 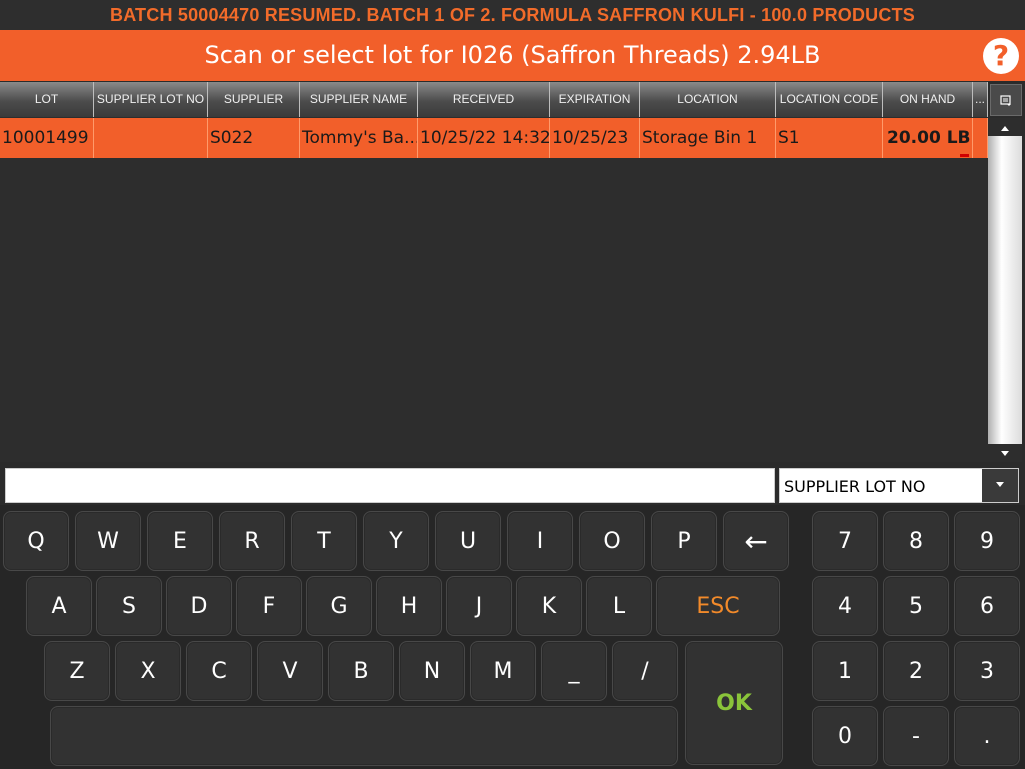 I want to click on key-h: H, so click(x=409, y=606).